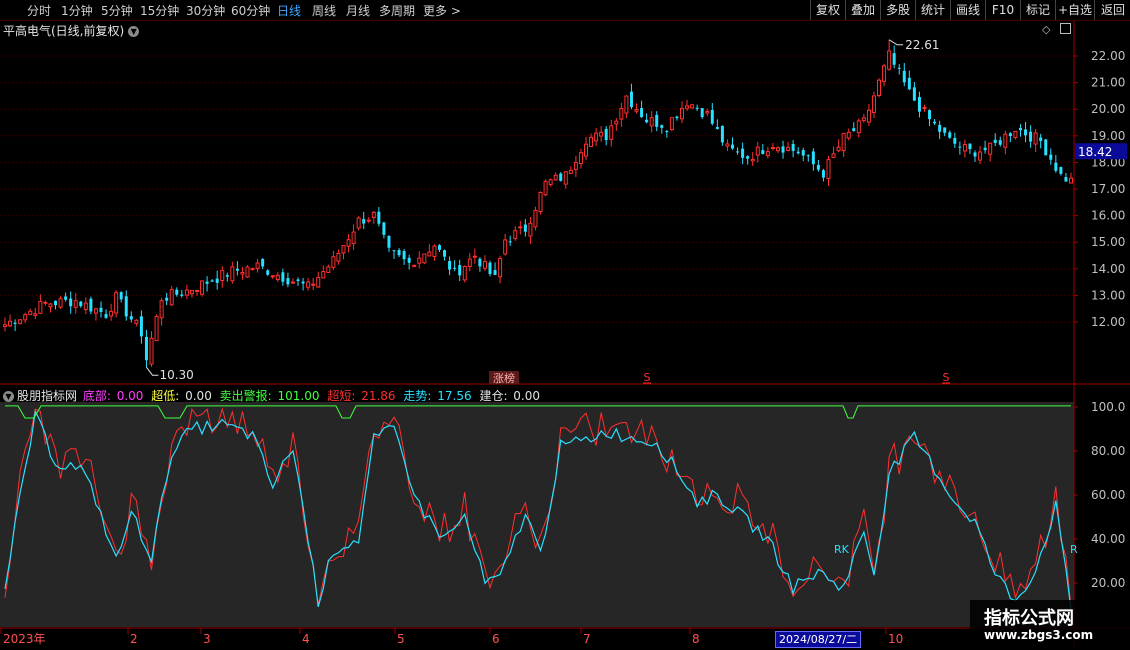 Image resolution: width=1130 pixels, height=650 pixels. Describe the element at coordinates (895, 639) in the screenshot. I see `xaxis-label: 10` at that location.